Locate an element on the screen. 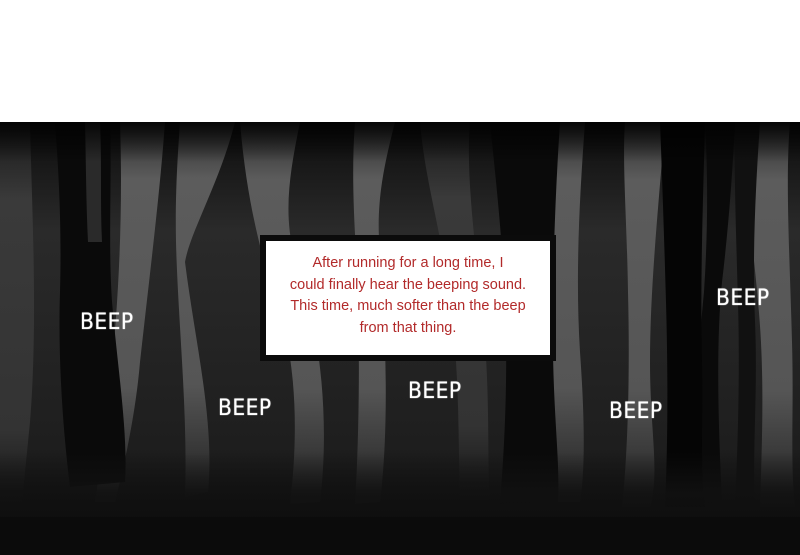 The height and width of the screenshot is (555, 800). narration-line: After running for a long time, I is located at coordinates (408, 263).